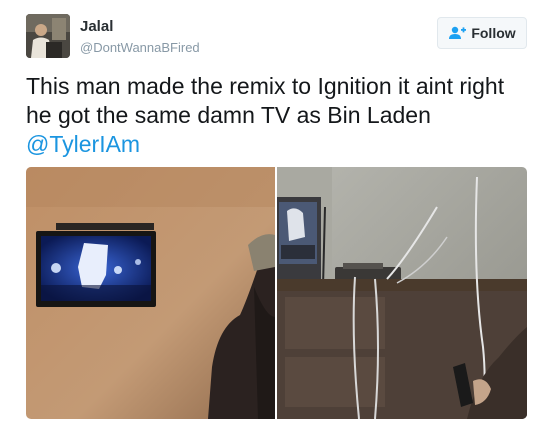 The width and height of the screenshot is (560, 426). What do you see at coordinates (140, 47) in the screenshot?
I see `user-handle: @DontWannaBFired` at bounding box center [140, 47].